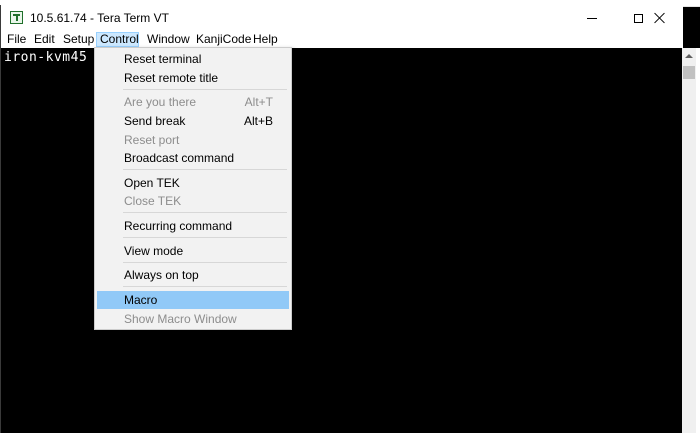  Describe the element at coordinates (16, 39) in the screenshot. I see `menu-file: File` at that location.